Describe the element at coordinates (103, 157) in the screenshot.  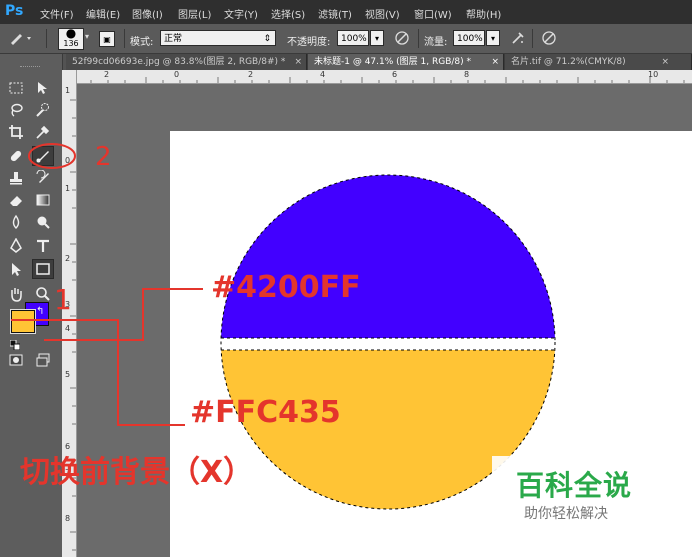
I see `step-2-label: 2` at that location.